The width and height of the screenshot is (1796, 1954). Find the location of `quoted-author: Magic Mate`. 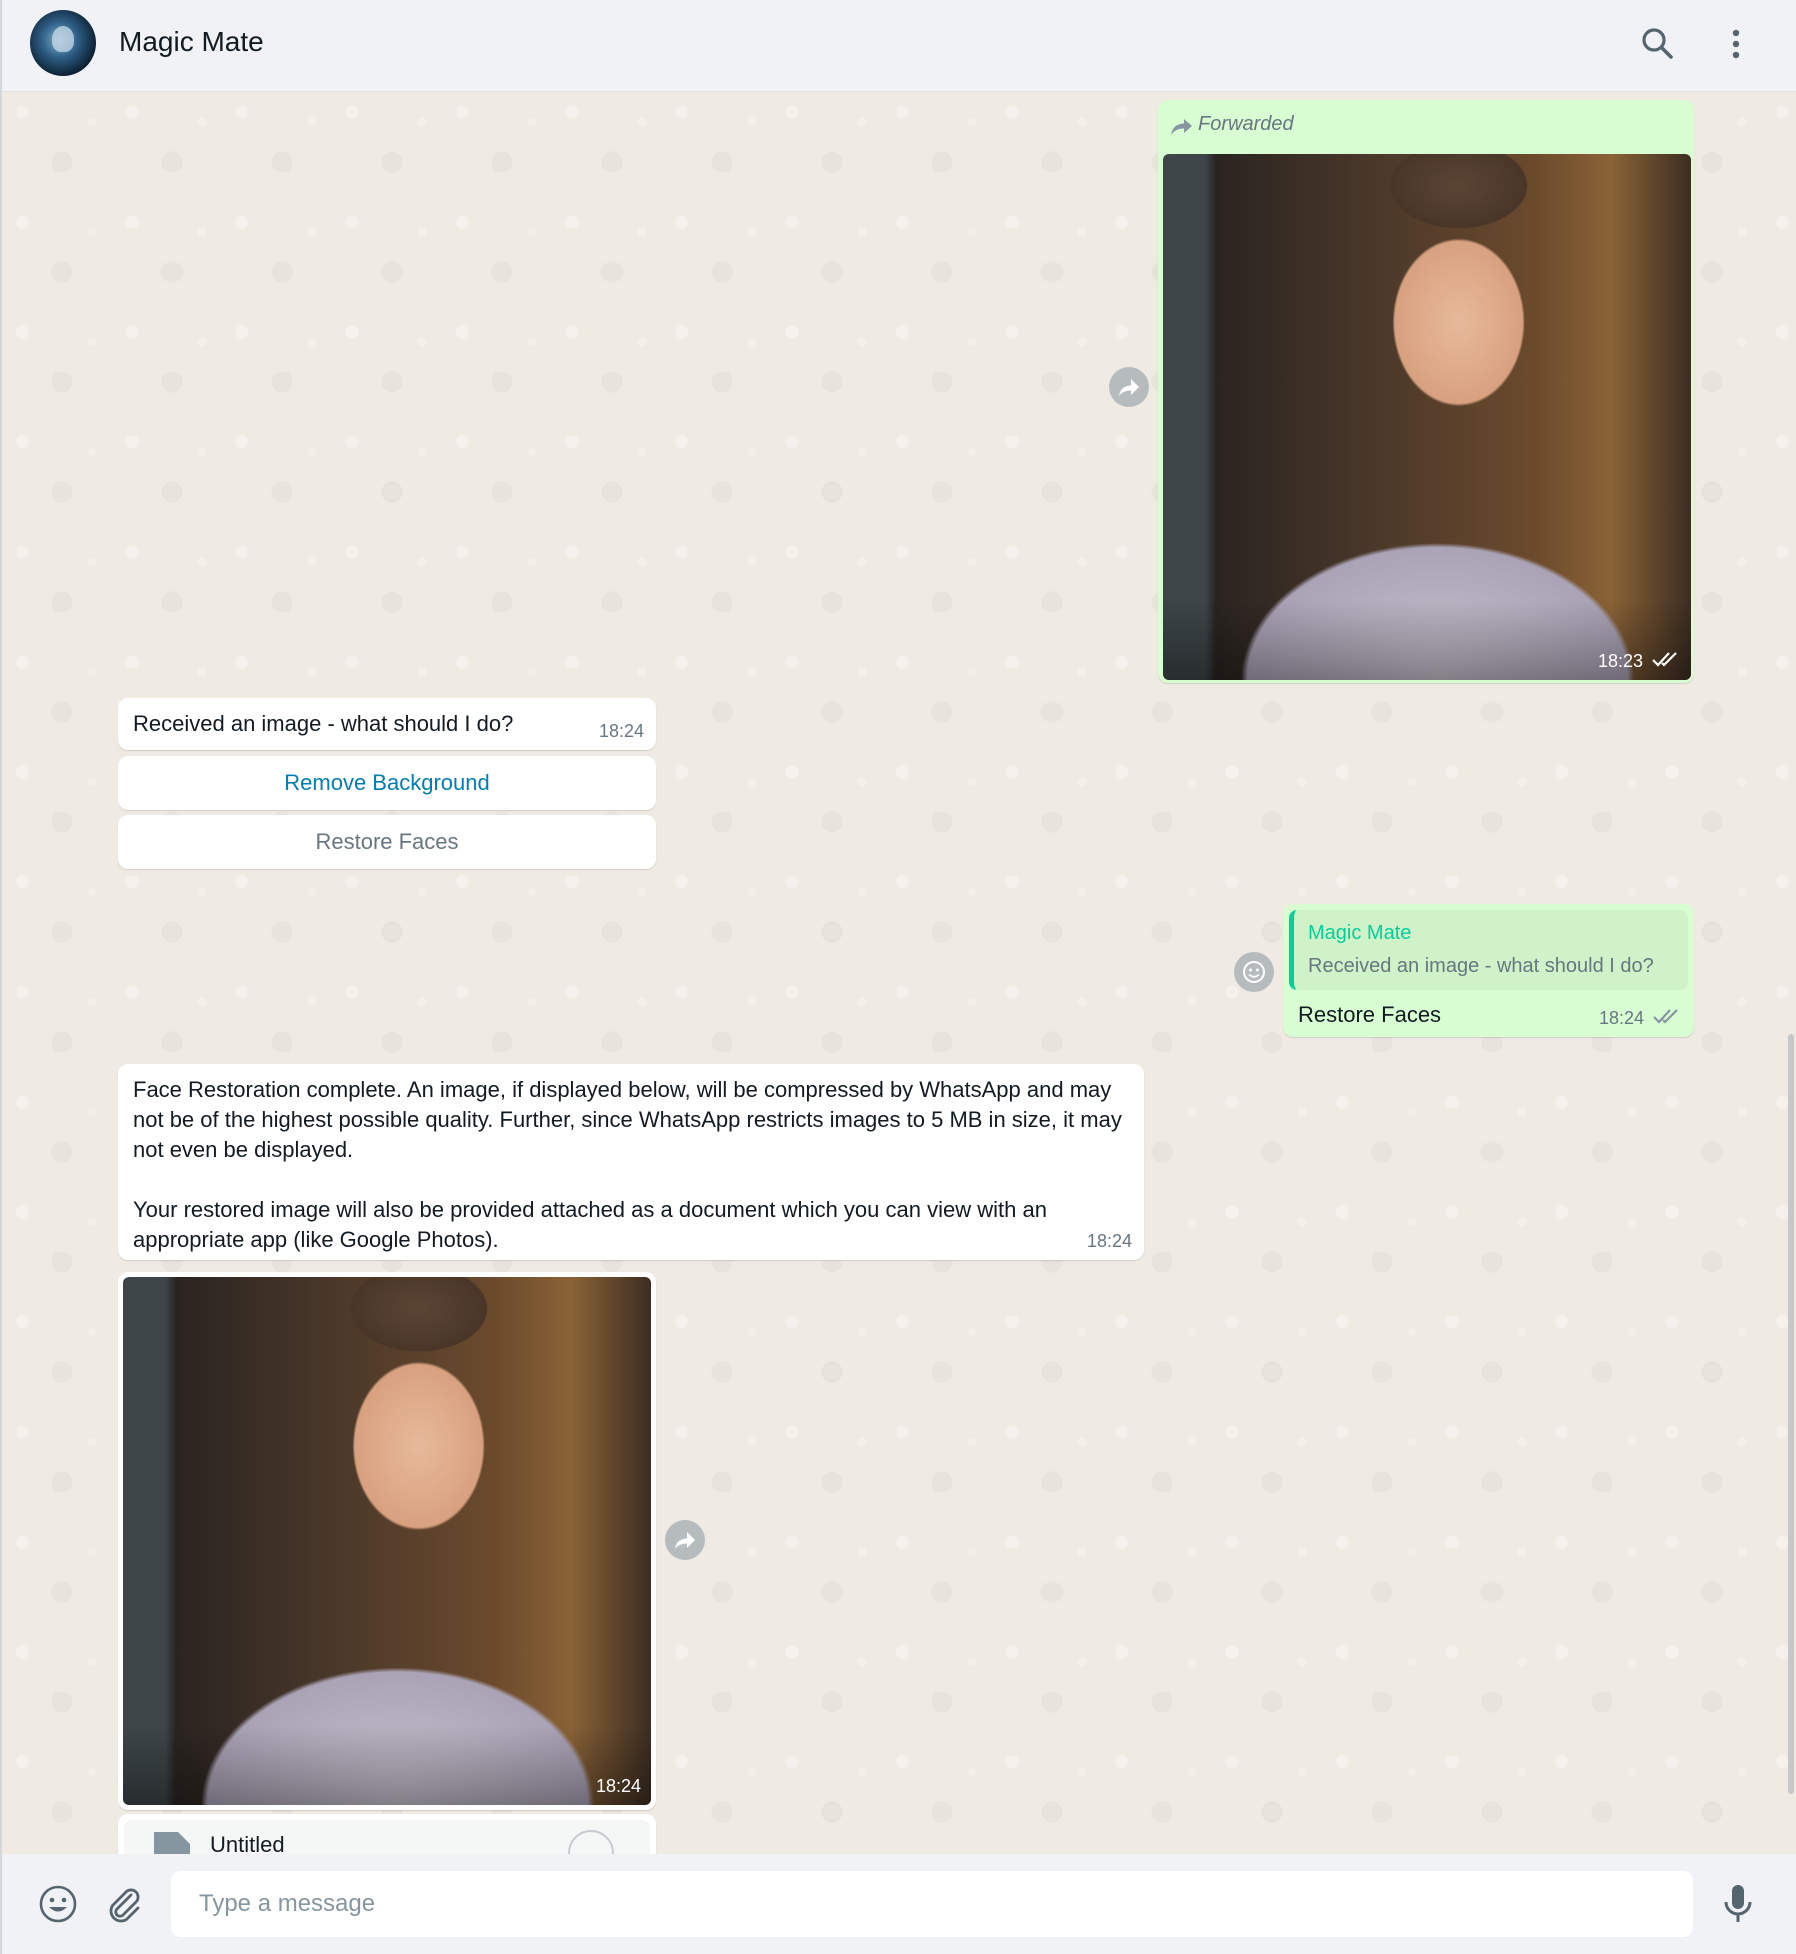

quoted-author: Magic Mate is located at coordinates (1360, 933).